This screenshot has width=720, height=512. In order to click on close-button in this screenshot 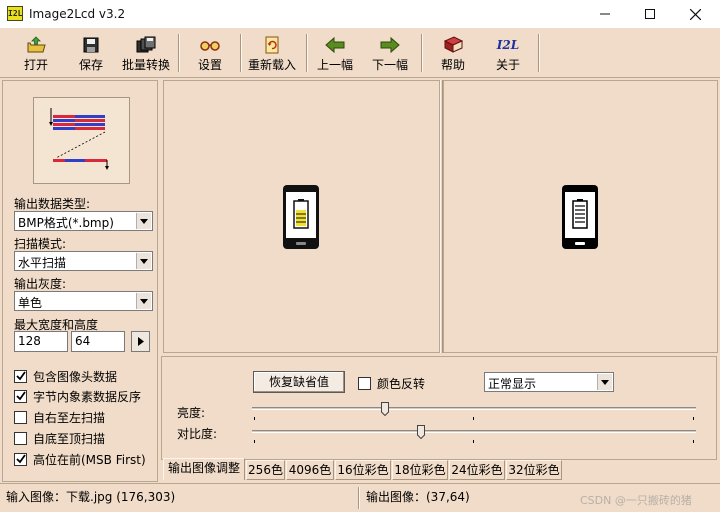, I will do `click(695, 14)`.